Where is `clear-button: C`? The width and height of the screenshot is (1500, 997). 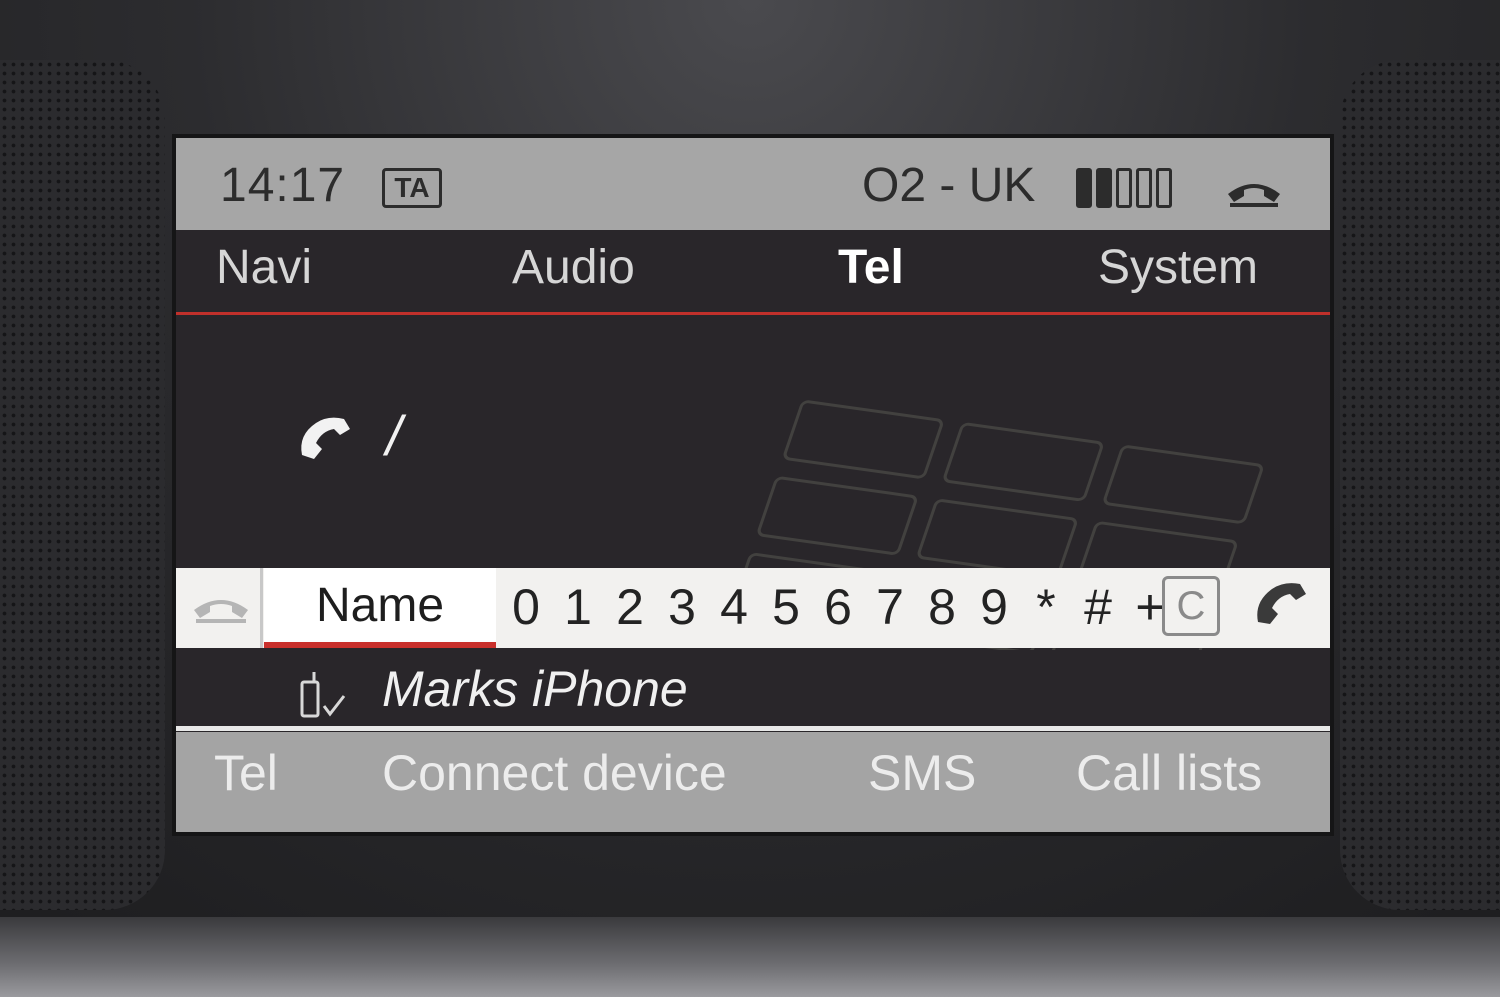 clear-button: C is located at coordinates (1191, 606).